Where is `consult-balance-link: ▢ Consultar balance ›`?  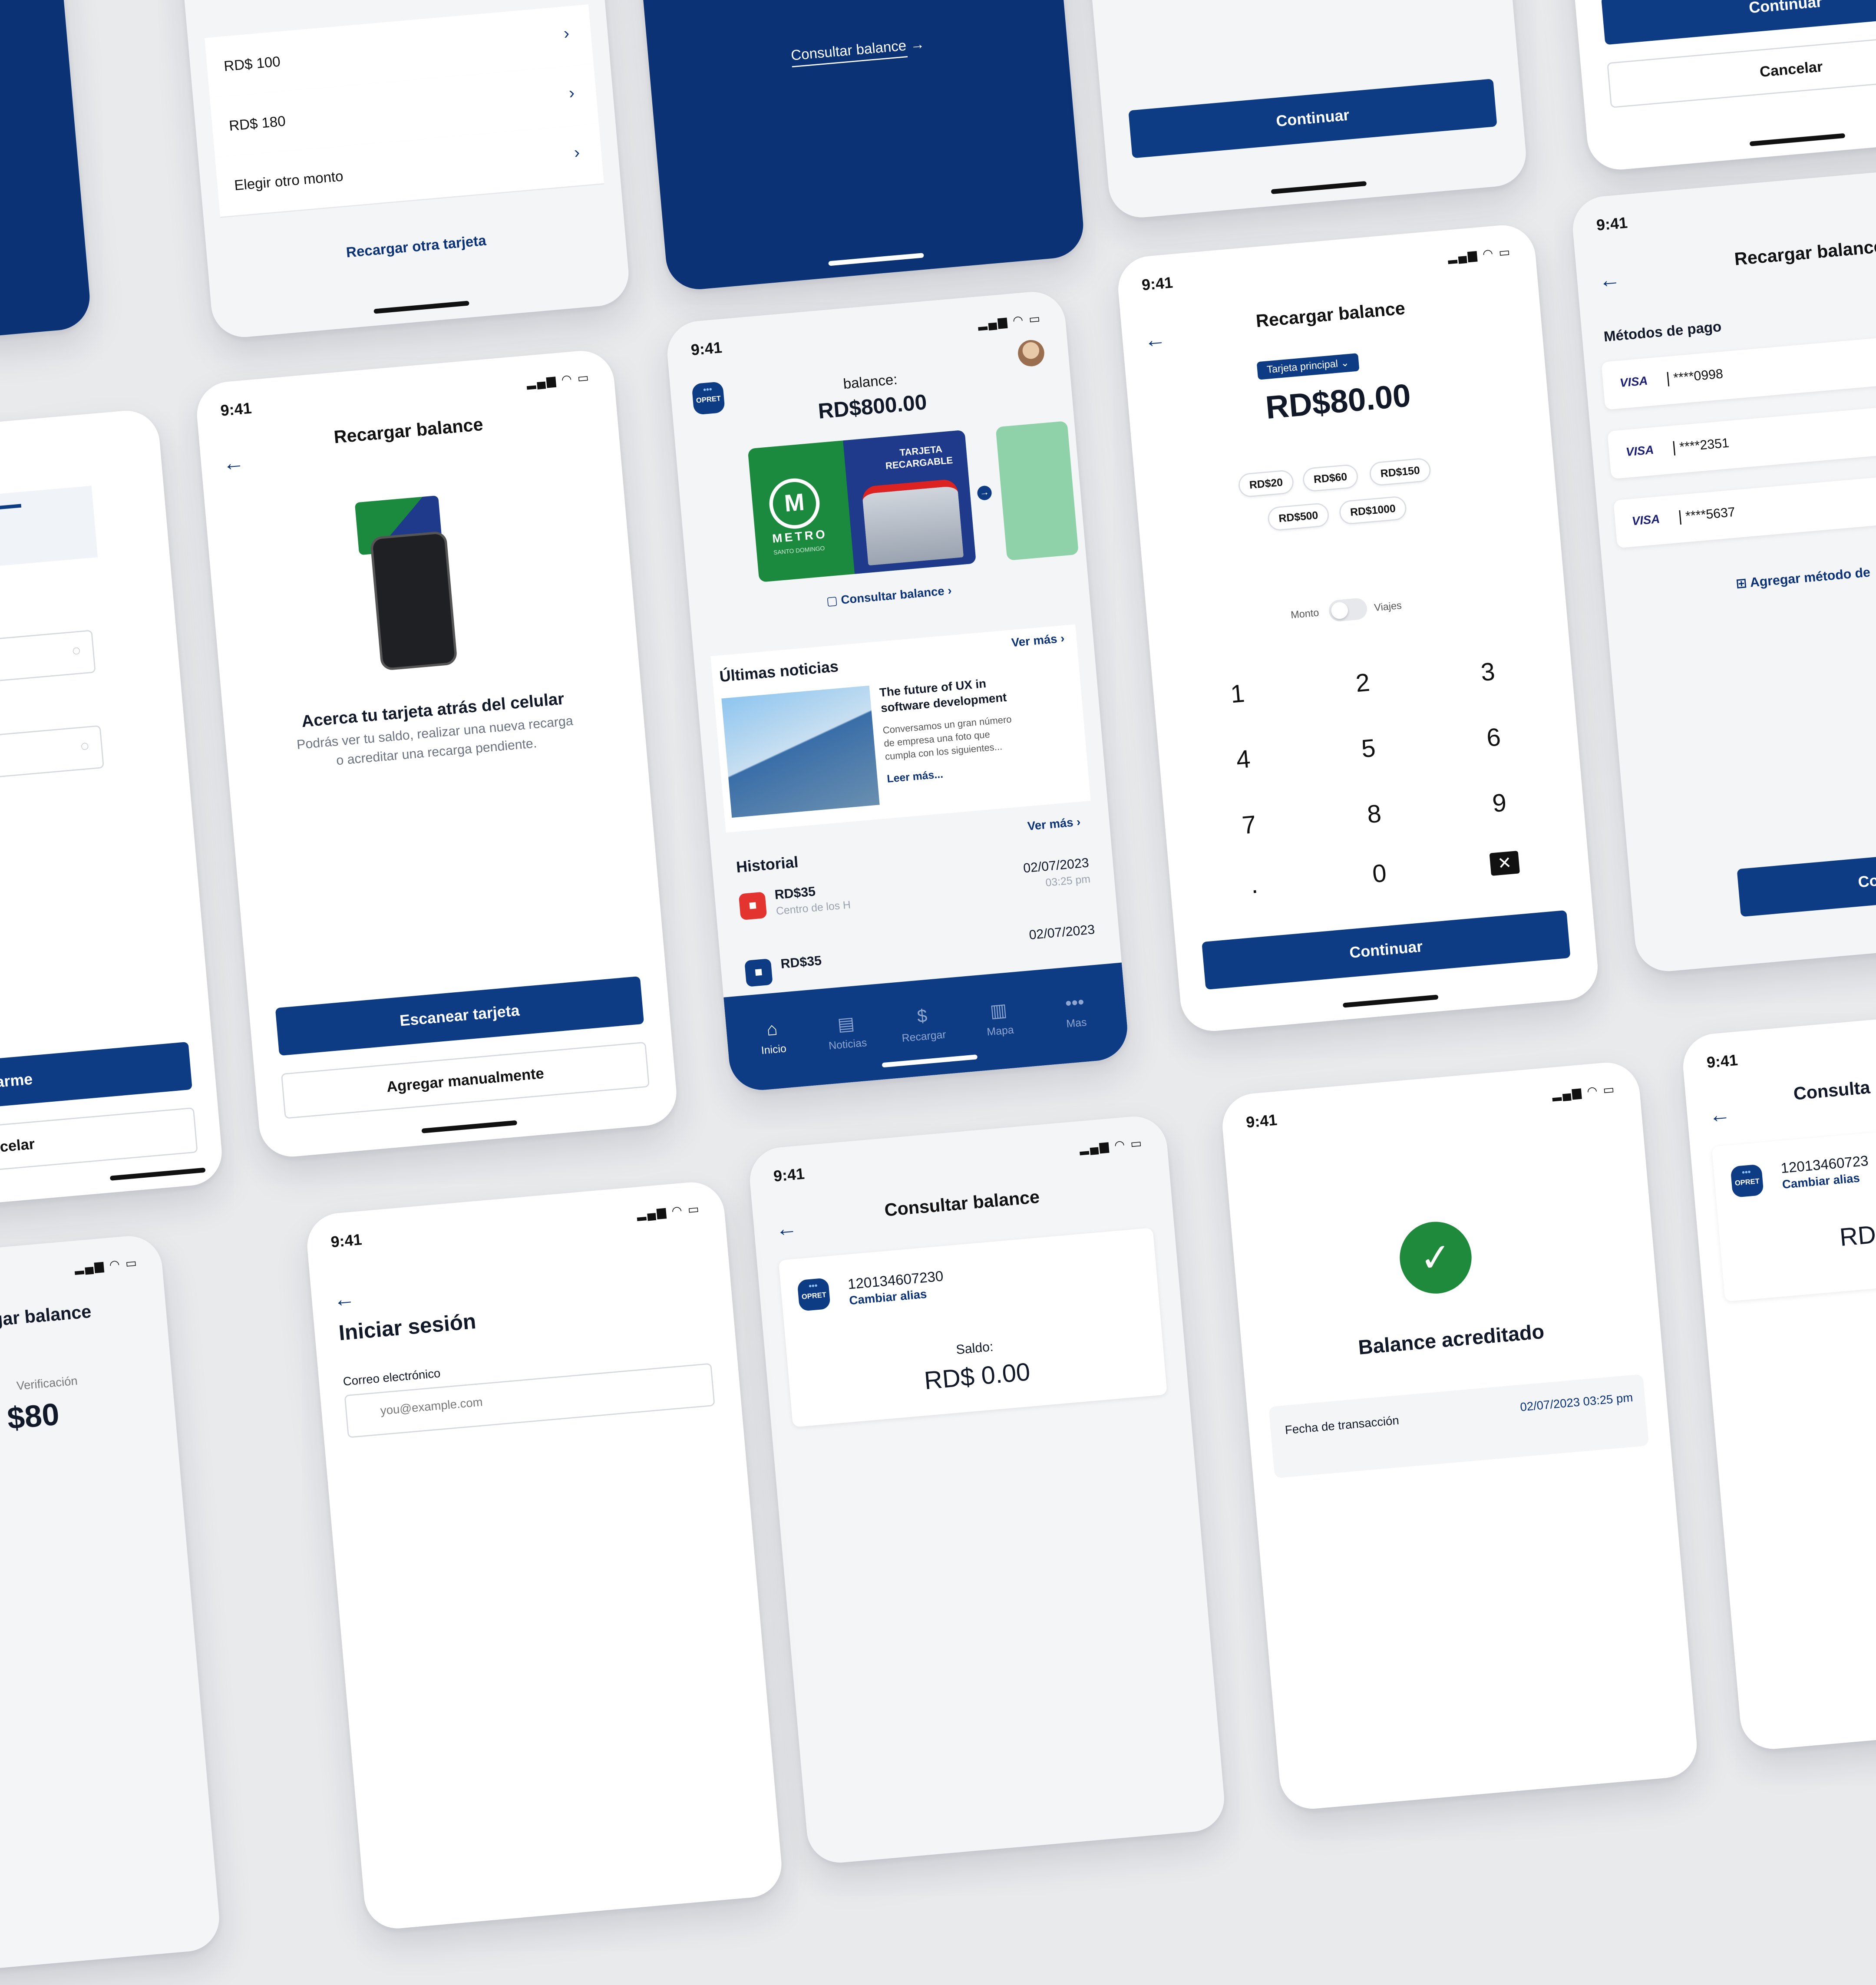 consult-balance-link: ▢ Consultar balance › is located at coordinates (889, 597).